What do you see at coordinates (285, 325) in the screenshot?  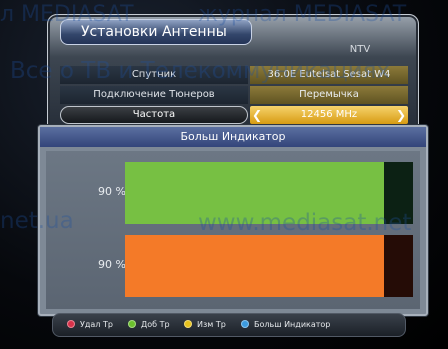 I see `hint-big-indicator: Больш Индикатор` at bounding box center [285, 325].